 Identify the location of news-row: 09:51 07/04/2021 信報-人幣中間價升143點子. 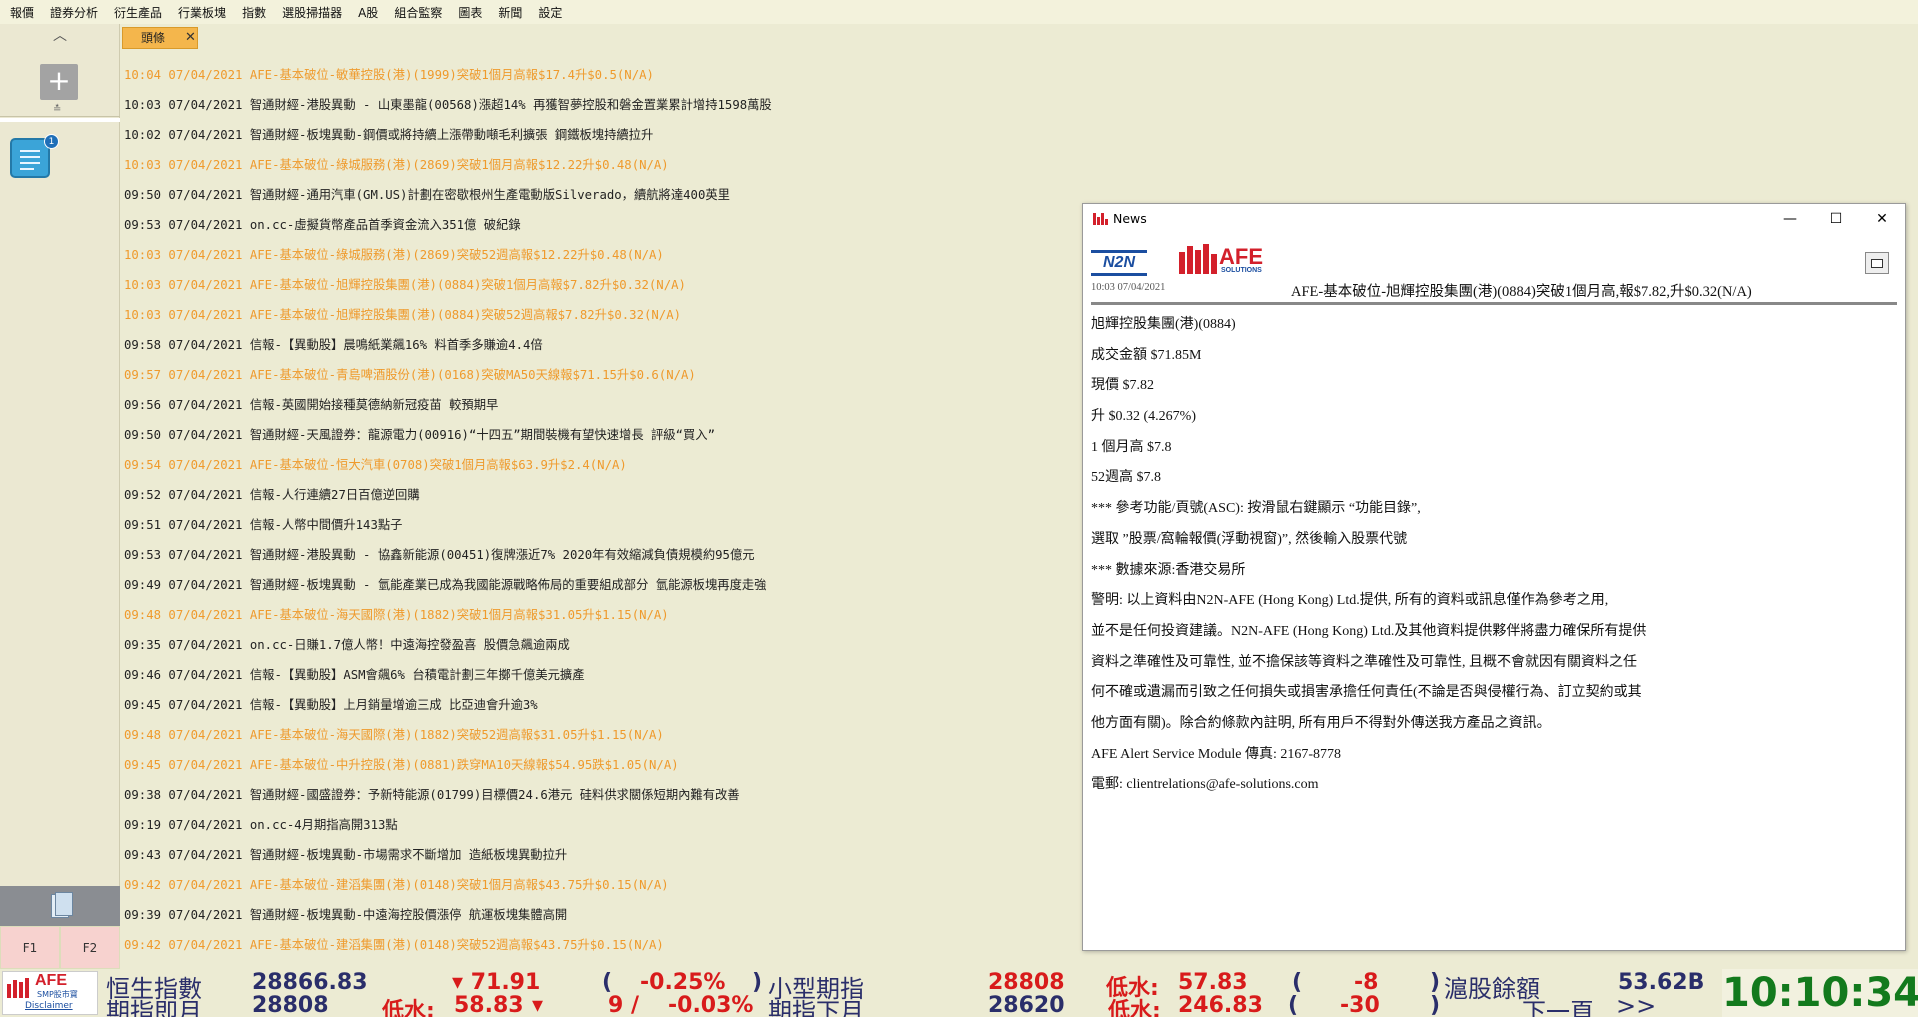
(600, 525).